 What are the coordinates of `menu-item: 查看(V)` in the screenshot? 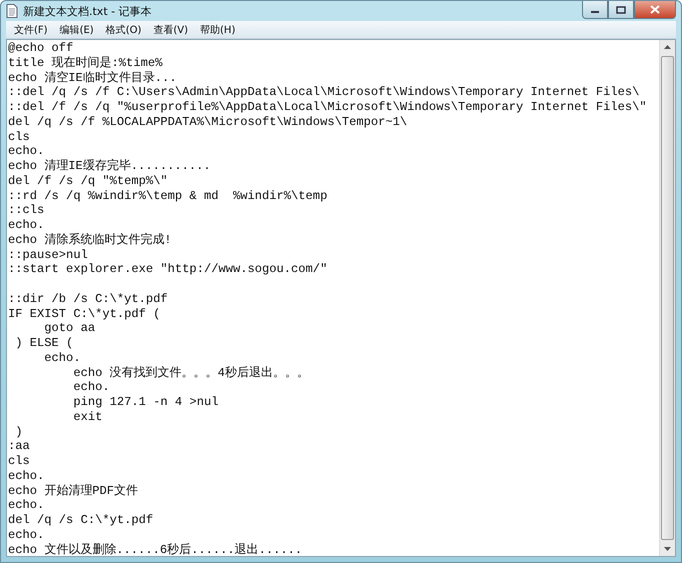 It's located at (170, 29).